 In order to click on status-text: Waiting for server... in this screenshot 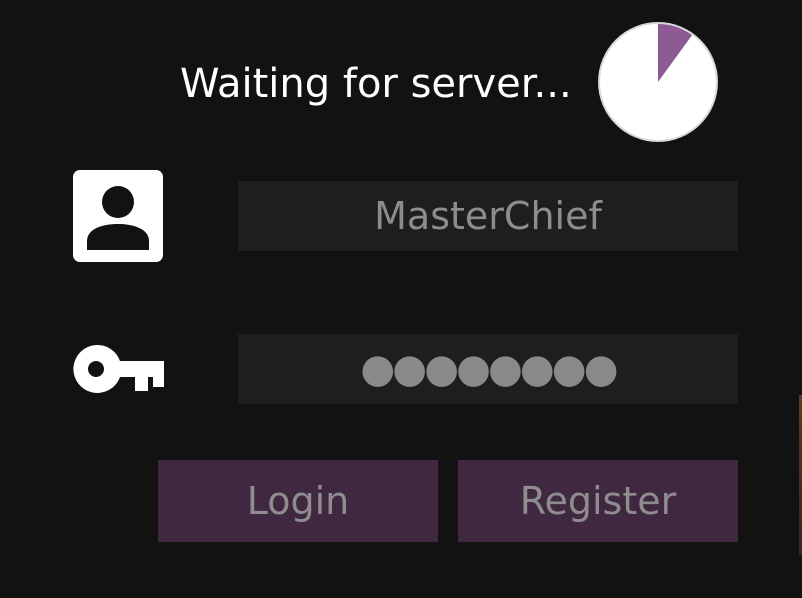, I will do `click(376, 84)`.